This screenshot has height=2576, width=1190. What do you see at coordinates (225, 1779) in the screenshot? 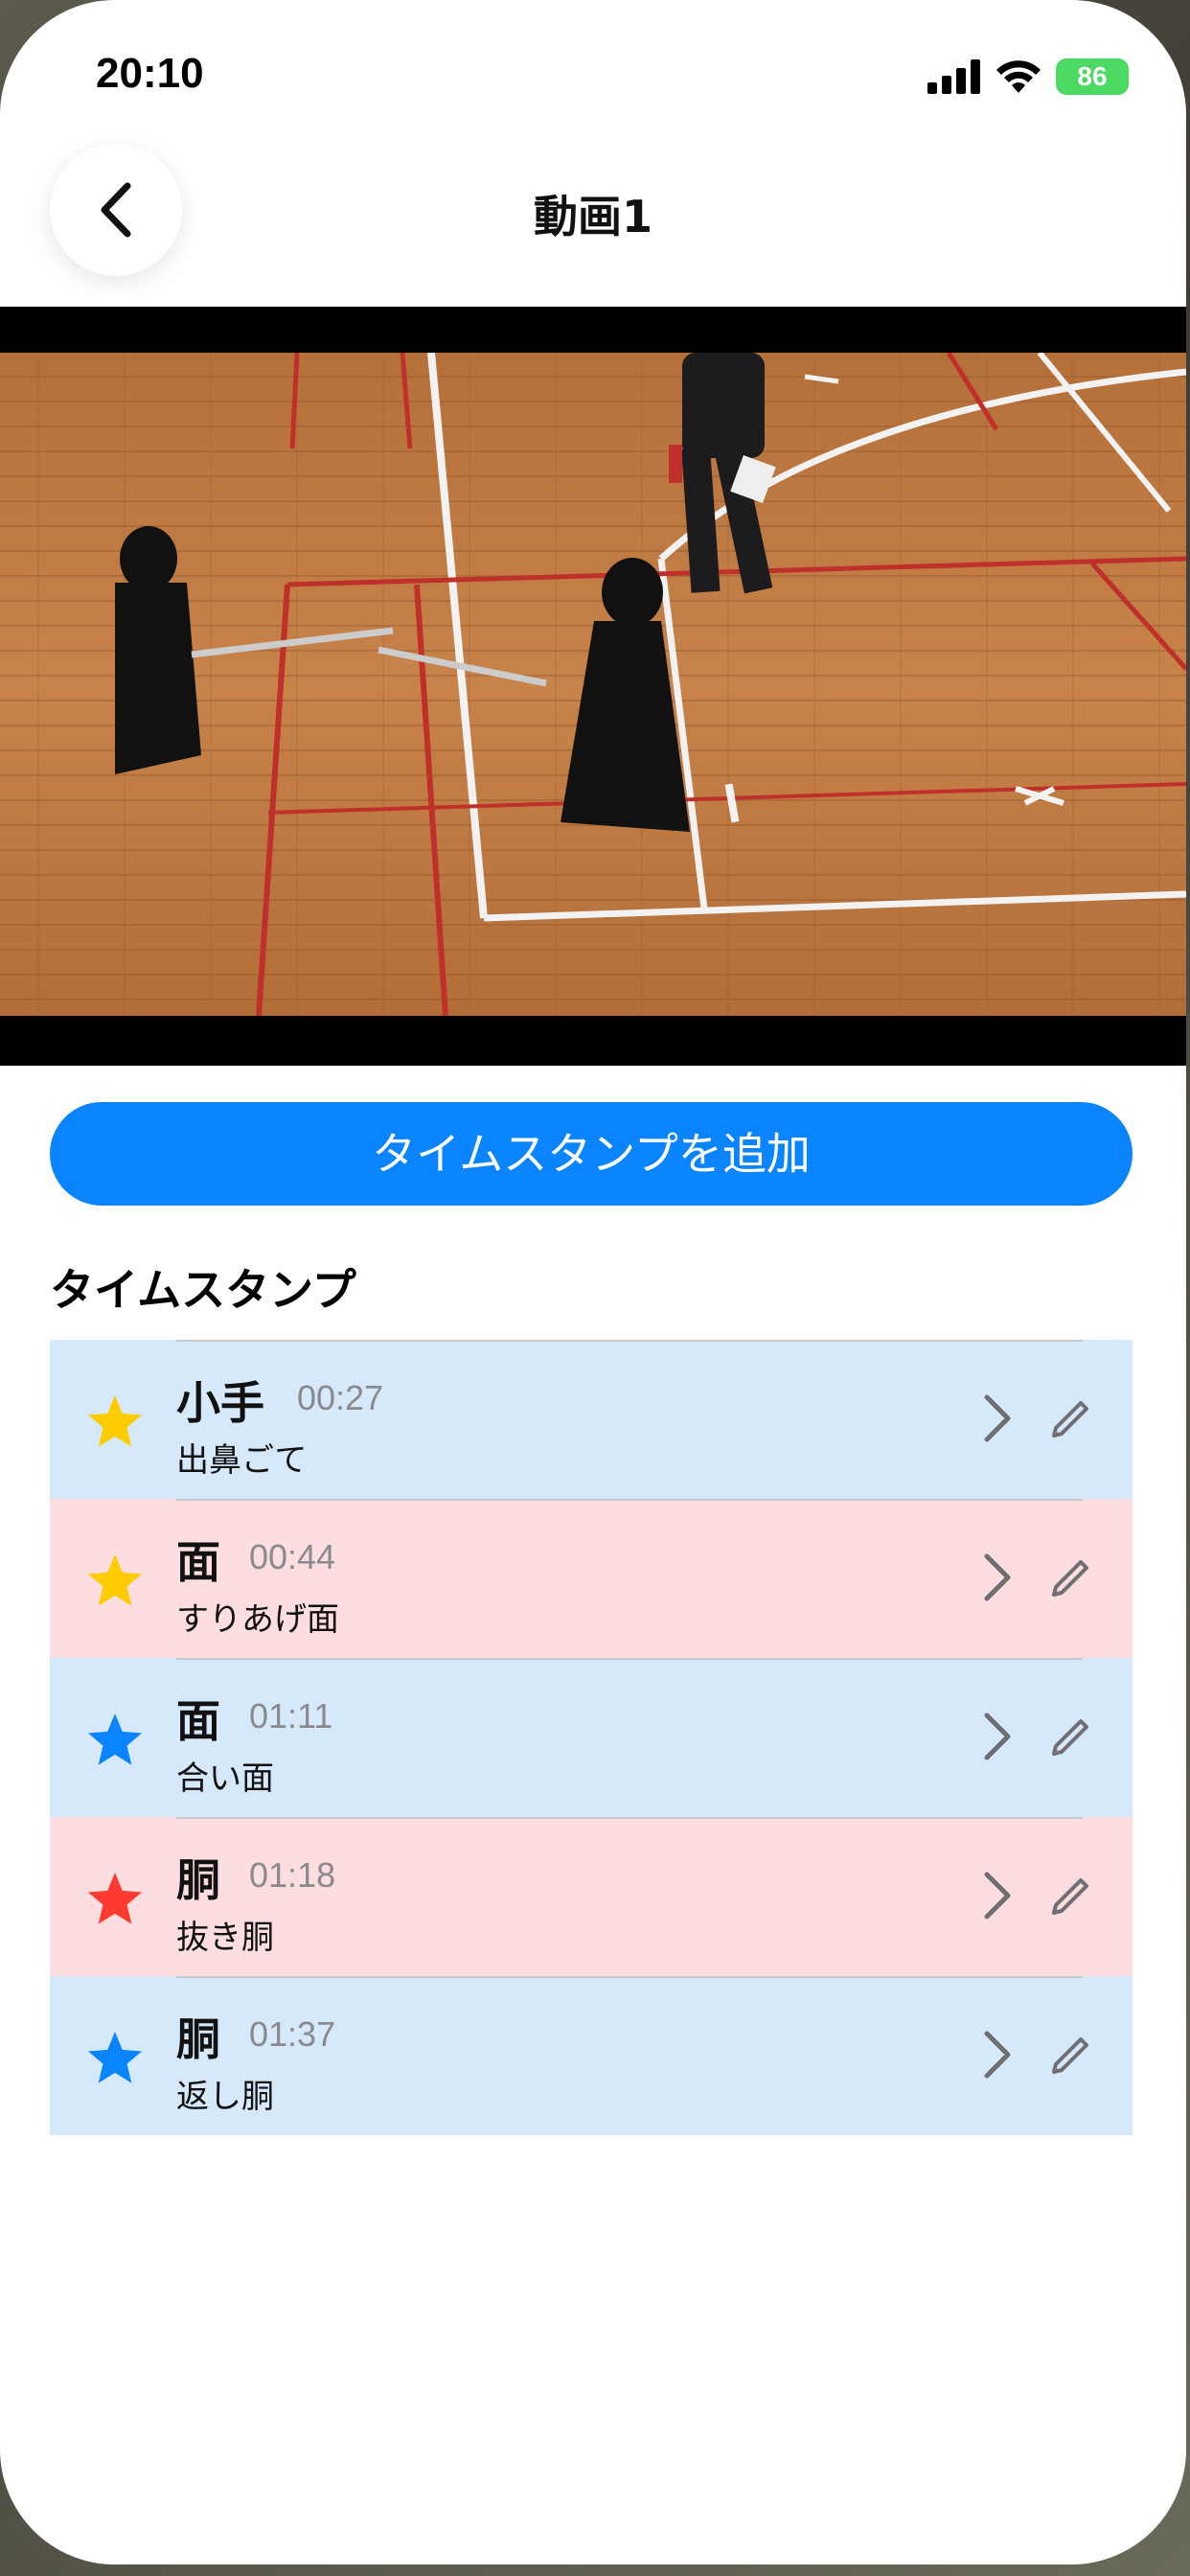
I see `timestamp-subtitle: 合い面` at bounding box center [225, 1779].